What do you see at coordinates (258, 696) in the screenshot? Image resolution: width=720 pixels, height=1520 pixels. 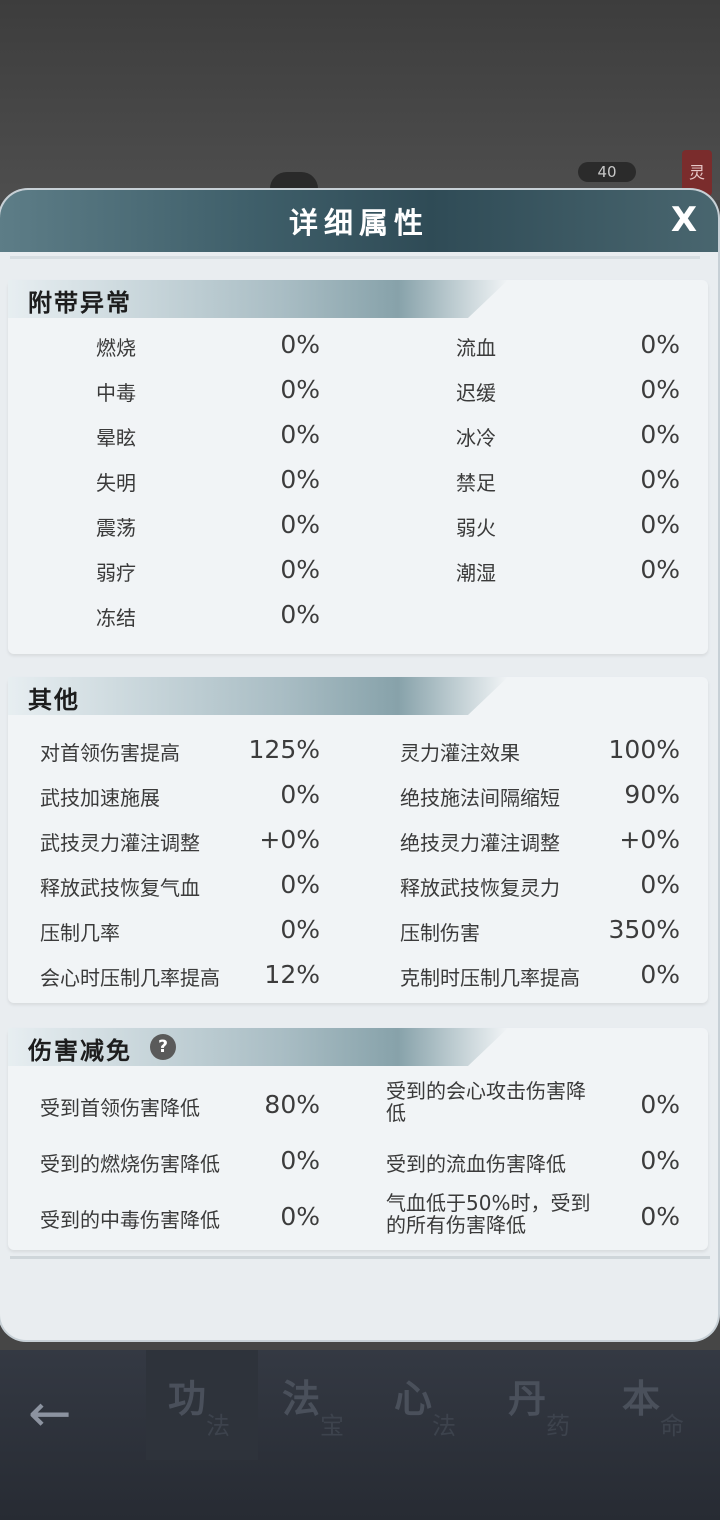 I see `section-banner` at bounding box center [258, 696].